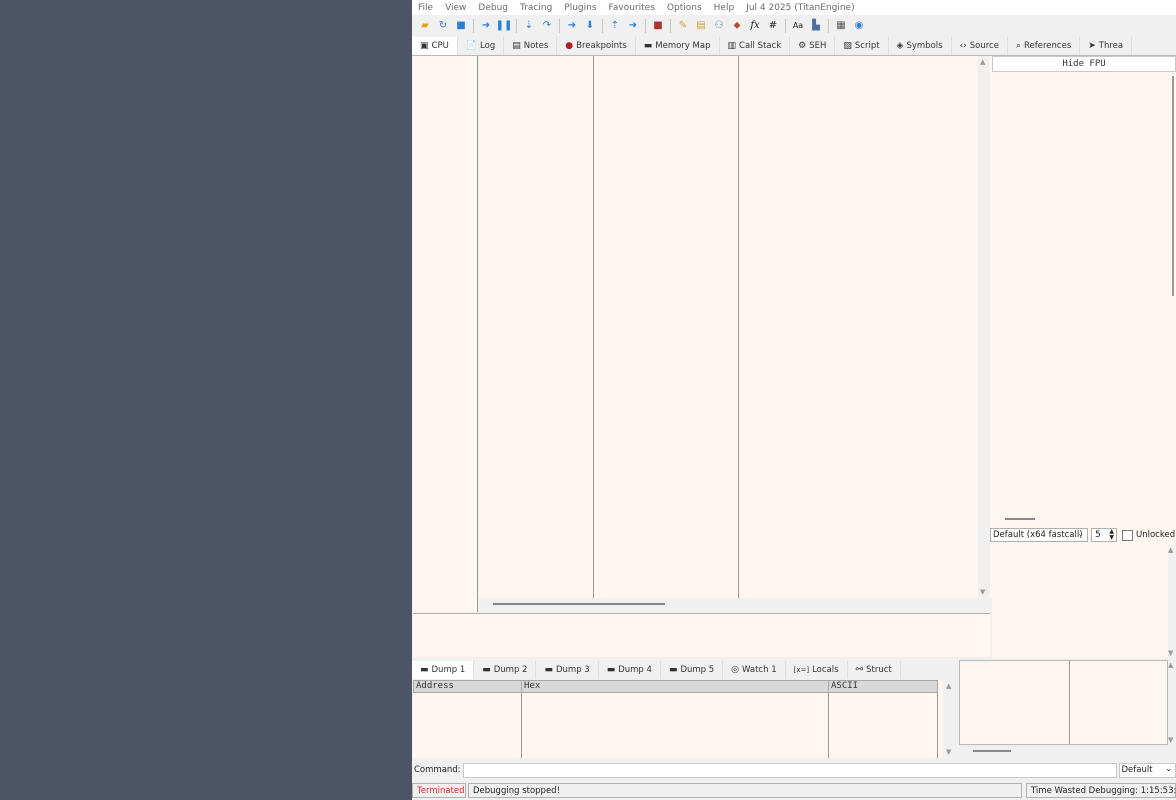 This screenshot has width=1176, height=800. I want to click on restart-icon: ↻, so click(443, 26).